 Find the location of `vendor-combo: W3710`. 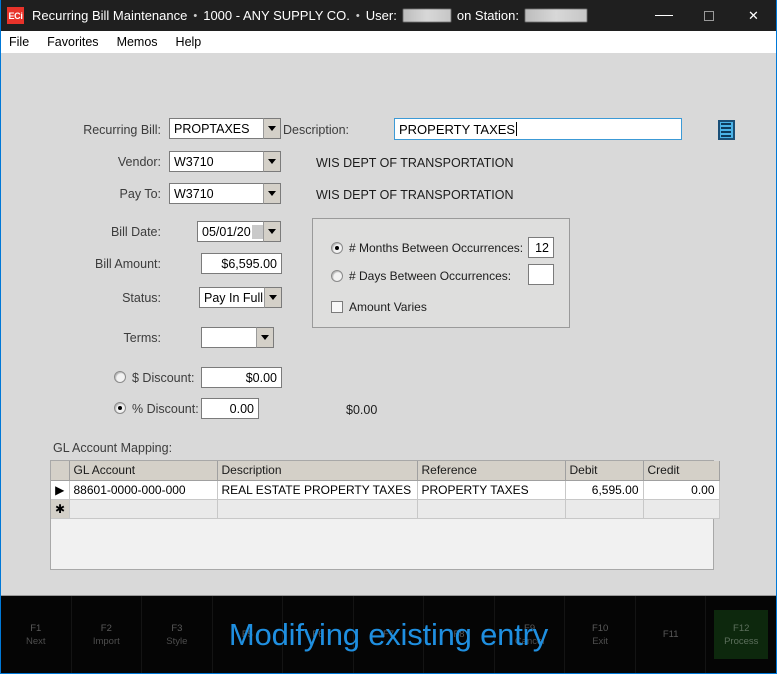

vendor-combo: W3710 is located at coordinates (225, 161).